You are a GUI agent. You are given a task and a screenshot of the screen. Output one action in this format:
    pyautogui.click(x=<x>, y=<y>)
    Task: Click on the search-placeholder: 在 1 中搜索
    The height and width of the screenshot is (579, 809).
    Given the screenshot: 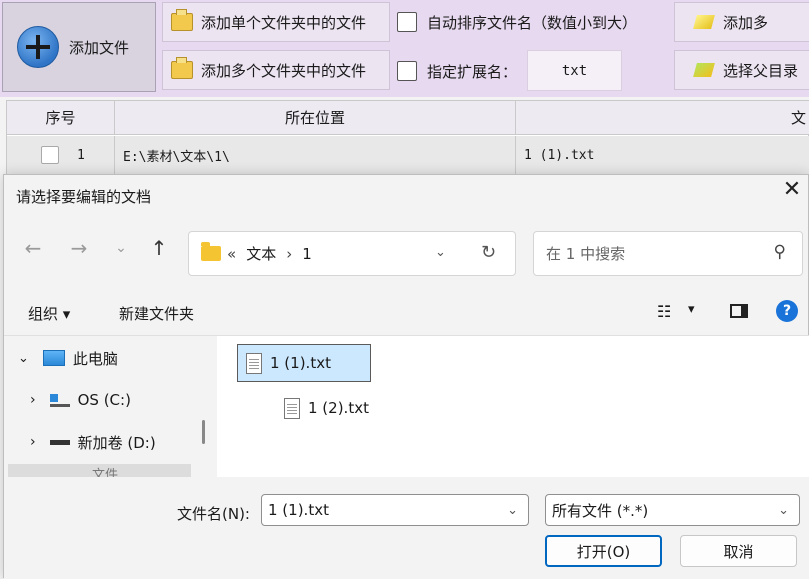 What is the action you would take?
    pyautogui.click(x=586, y=254)
    